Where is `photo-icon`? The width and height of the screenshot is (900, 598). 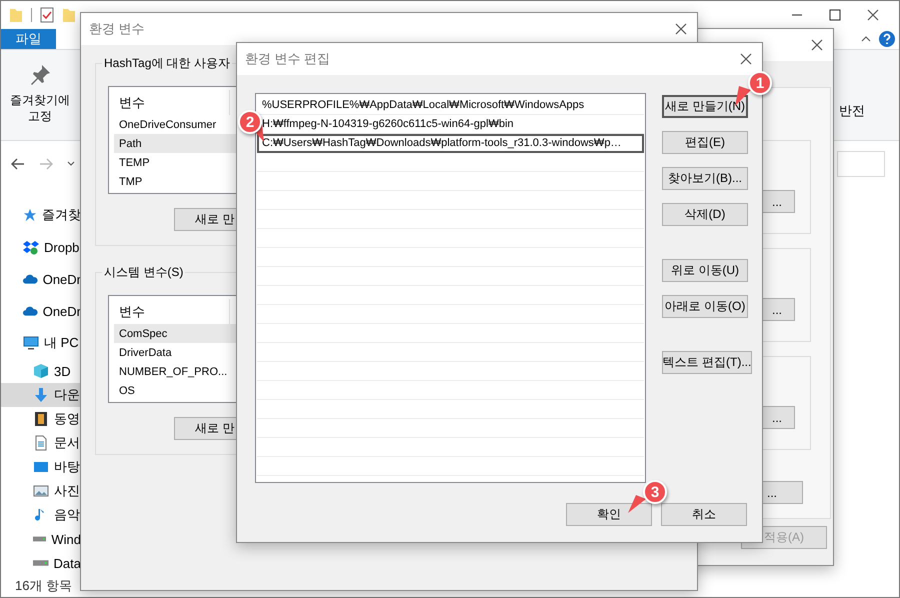 photo-icon is located at coordinates (41, 491).